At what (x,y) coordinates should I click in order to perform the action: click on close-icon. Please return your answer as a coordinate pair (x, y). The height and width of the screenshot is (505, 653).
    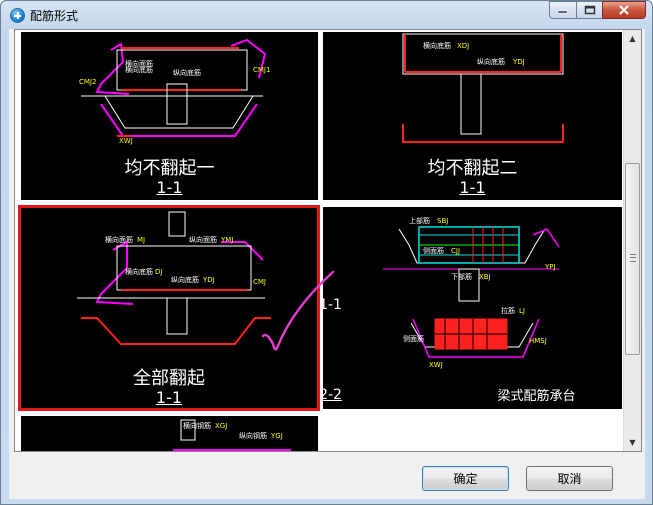
    Looking at the image, I should click on (624, 10).